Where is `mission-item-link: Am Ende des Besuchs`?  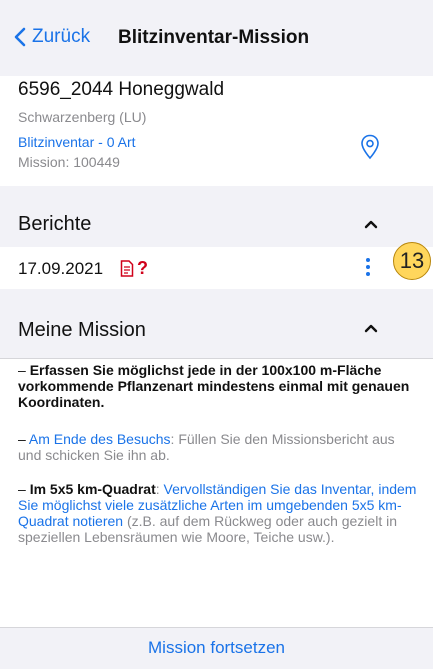 mission-item-link: Am Ende des Besuchs is located at coordinates (100, 439).